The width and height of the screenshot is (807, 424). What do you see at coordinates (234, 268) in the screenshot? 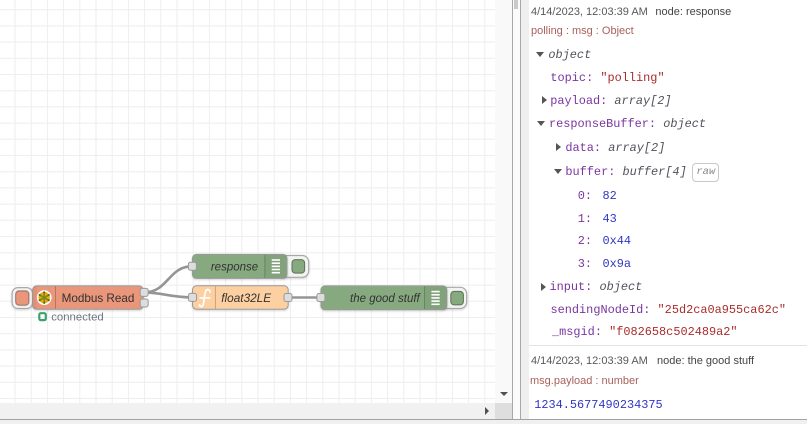
I see `svg-text: response` at bounding box center [234, 268].